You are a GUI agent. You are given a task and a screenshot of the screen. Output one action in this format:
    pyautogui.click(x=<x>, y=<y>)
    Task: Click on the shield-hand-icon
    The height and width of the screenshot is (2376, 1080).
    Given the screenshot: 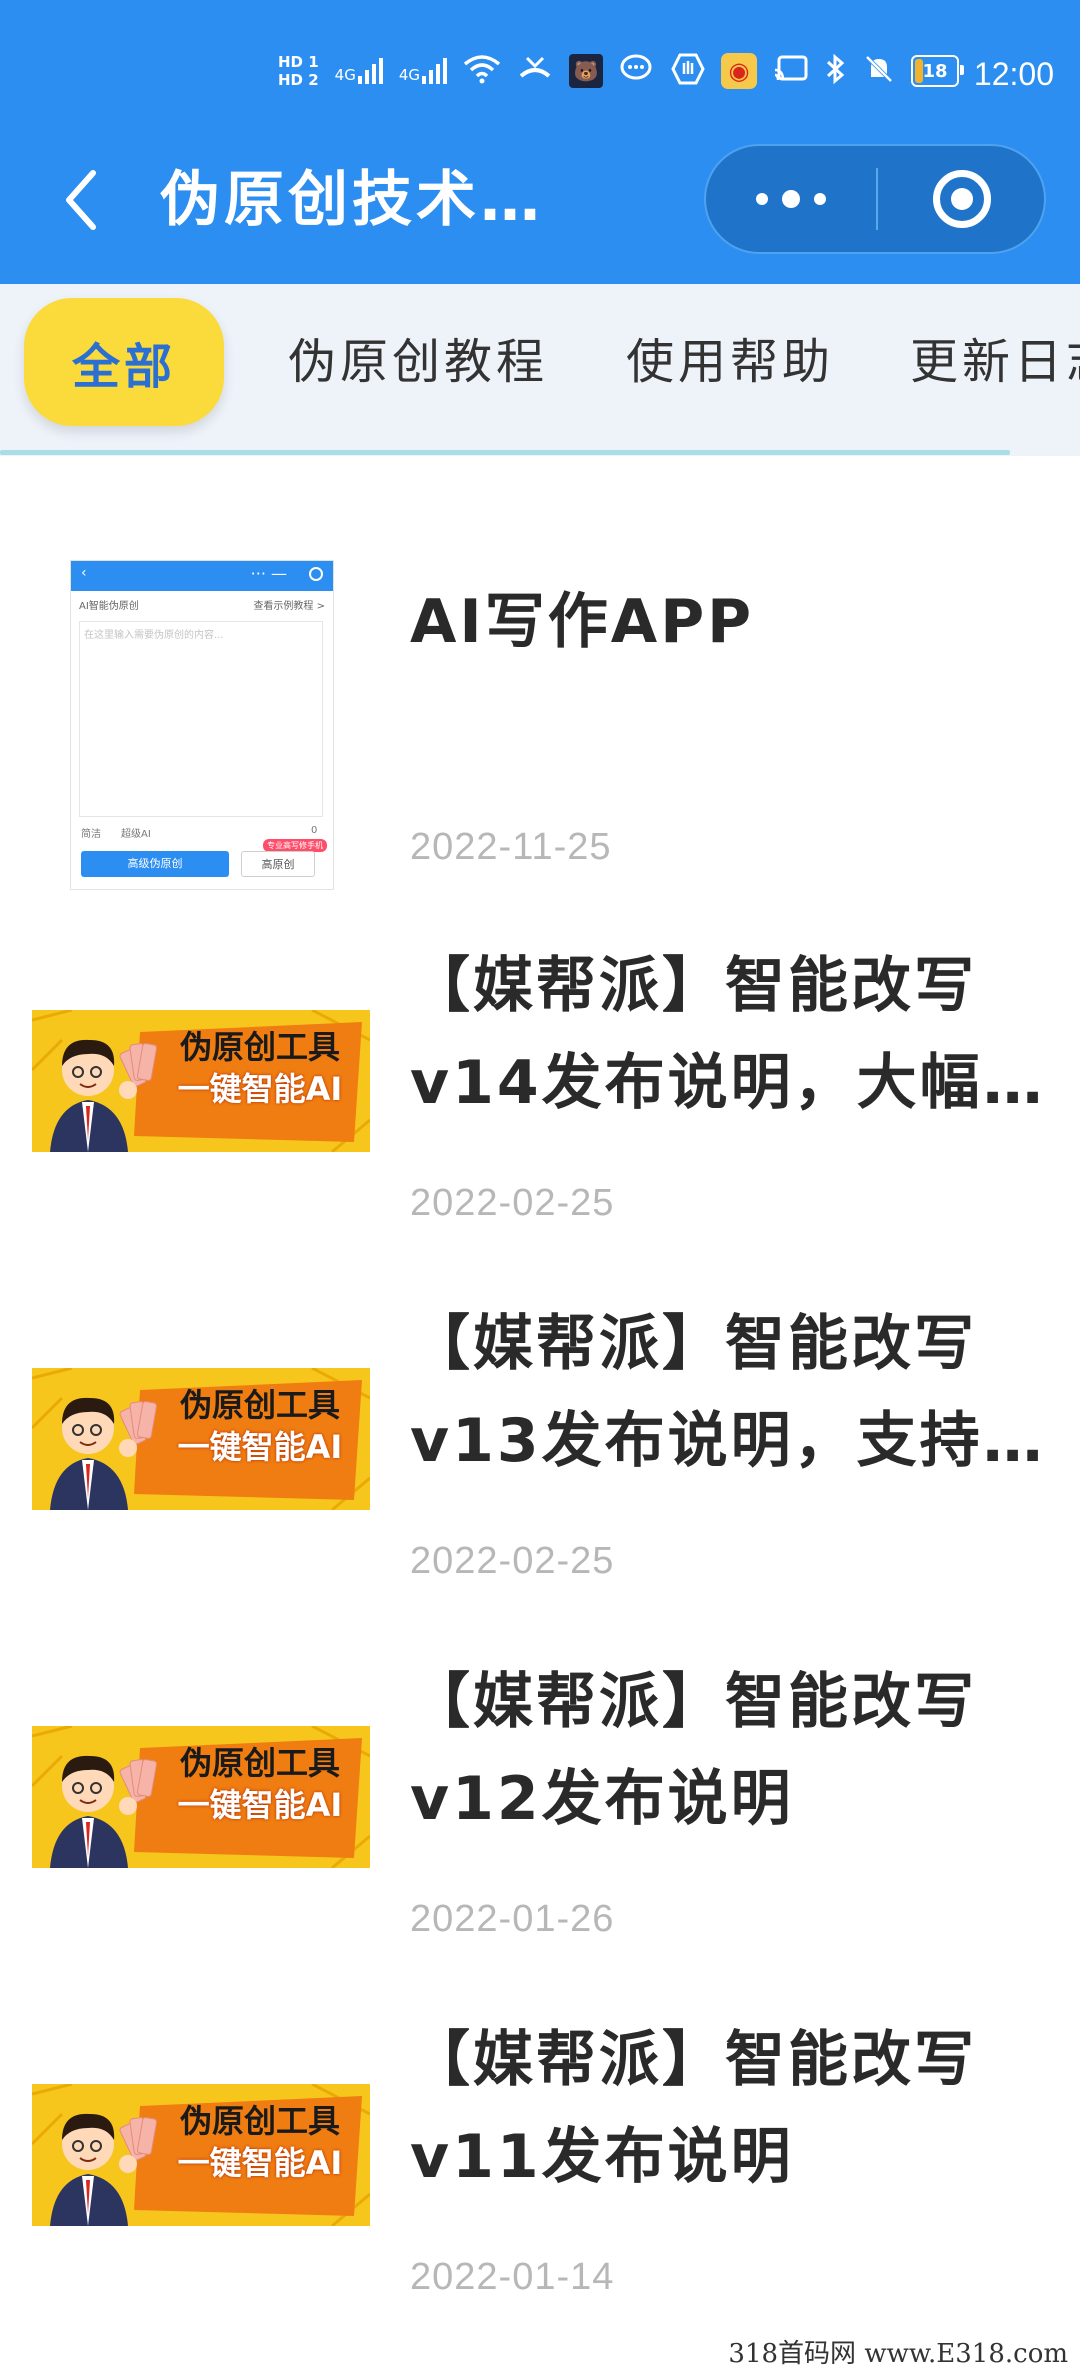 What is the action you would take?
    pyautogui.click(x=688, y=71)
    